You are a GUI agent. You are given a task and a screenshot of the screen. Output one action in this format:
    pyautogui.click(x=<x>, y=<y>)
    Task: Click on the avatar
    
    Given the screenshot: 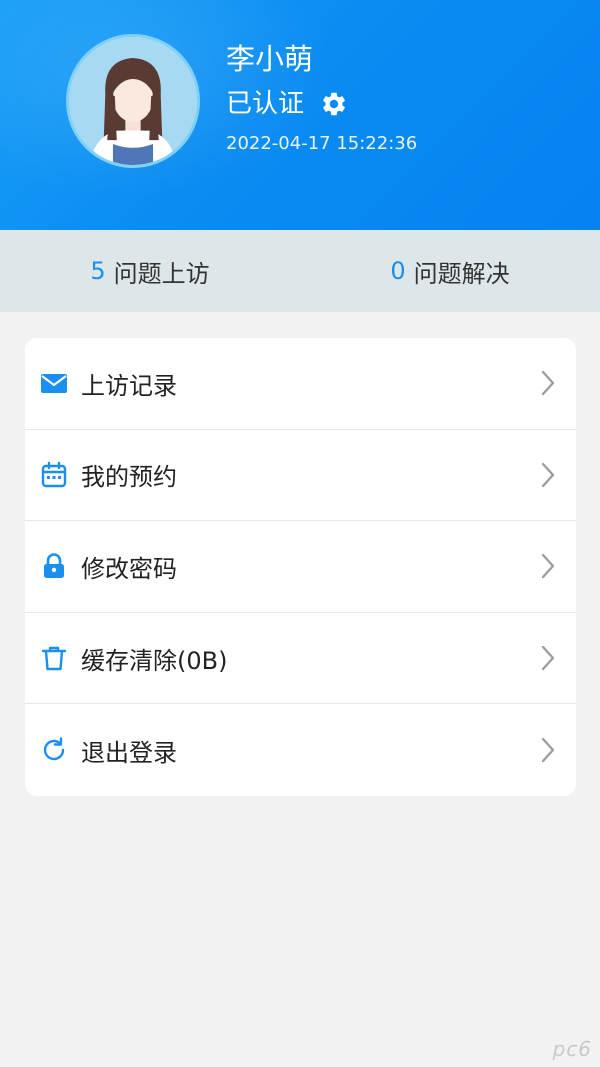 What is the action you would take?
    pyautogui.click(x=133, y=101)
    